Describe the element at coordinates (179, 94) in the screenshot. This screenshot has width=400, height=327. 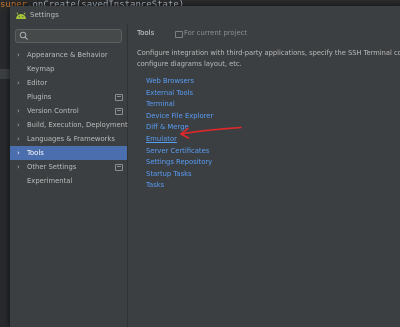
I see `link-external-tools: External Tools` at that location.